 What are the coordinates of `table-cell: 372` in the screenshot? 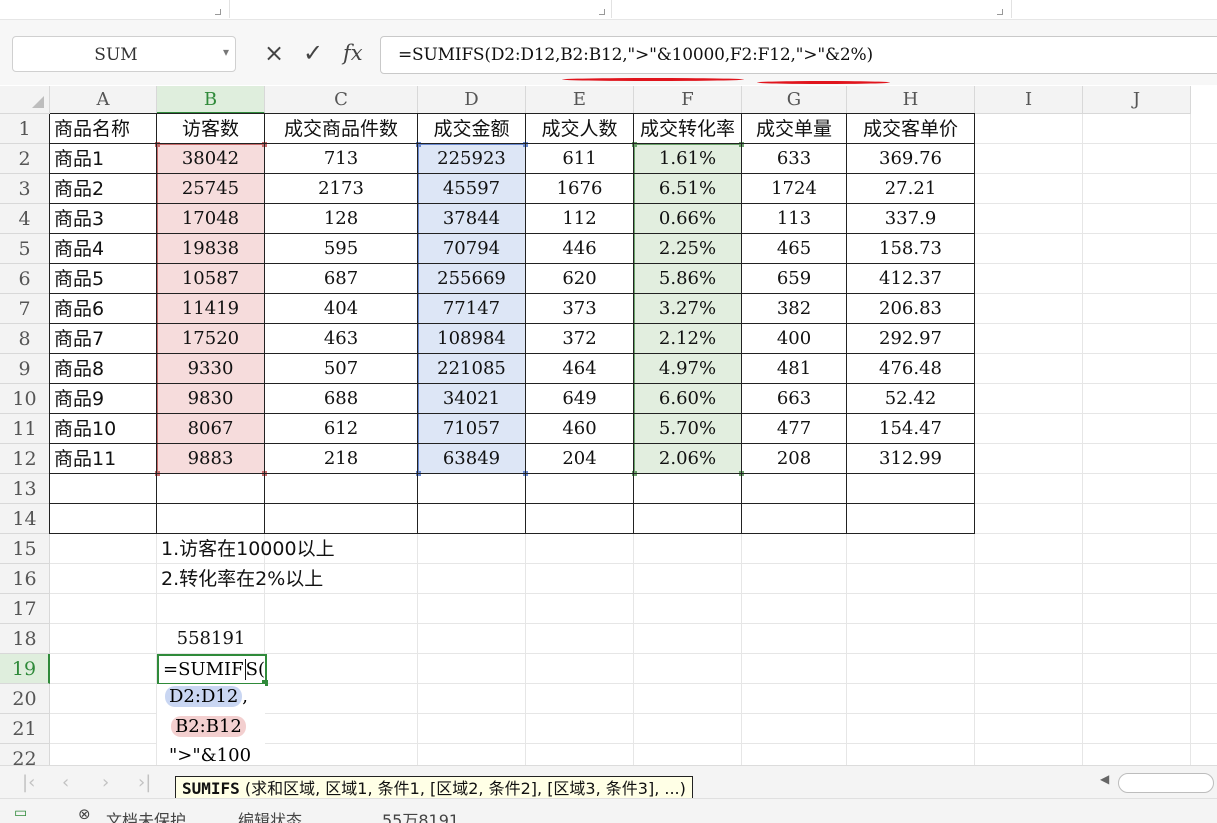 It's located at (580, 339).